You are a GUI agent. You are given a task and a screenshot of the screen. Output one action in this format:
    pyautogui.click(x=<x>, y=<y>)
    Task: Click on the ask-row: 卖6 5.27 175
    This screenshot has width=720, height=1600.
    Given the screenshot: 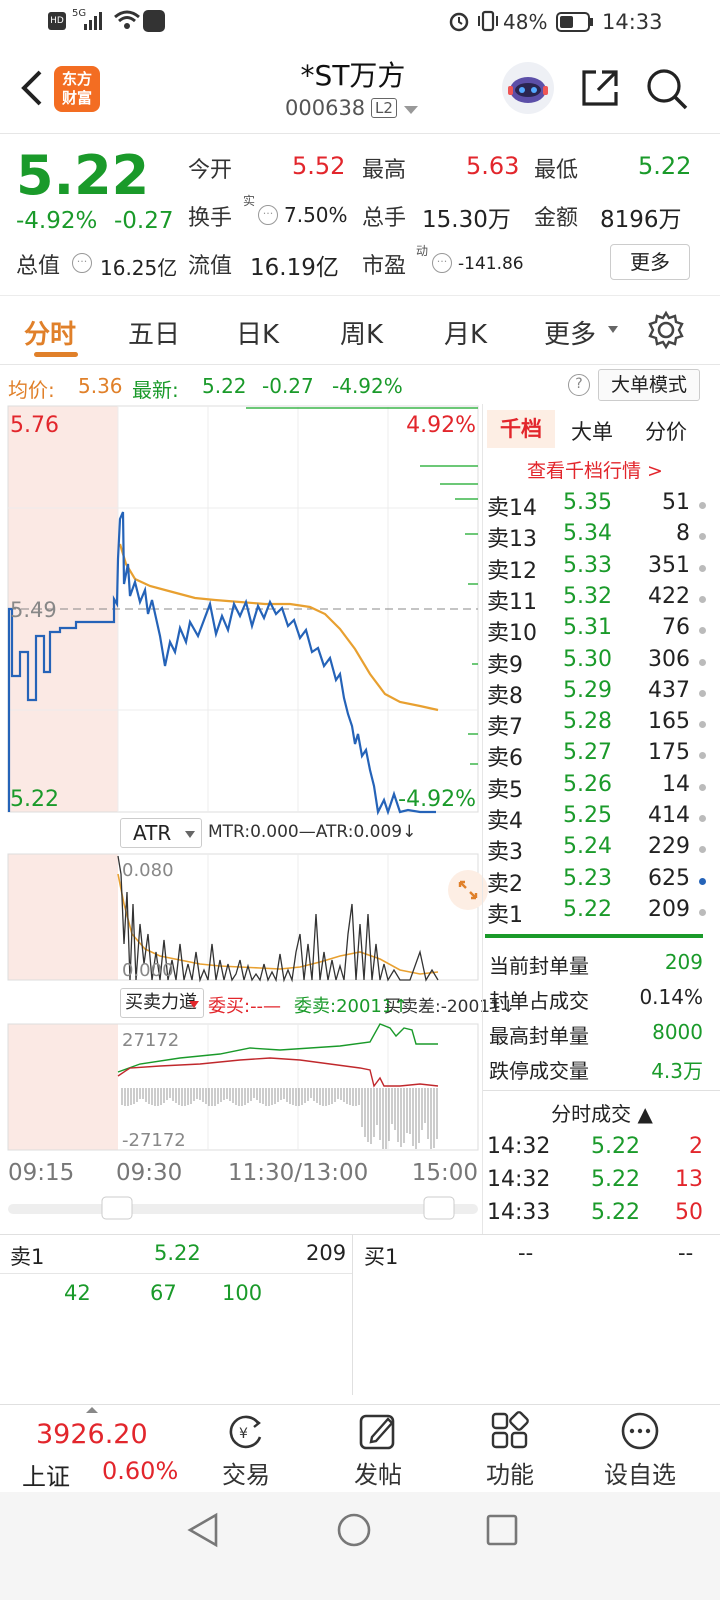 What is the action you would take?
    pyautogui.click(x=599, y=755)
    